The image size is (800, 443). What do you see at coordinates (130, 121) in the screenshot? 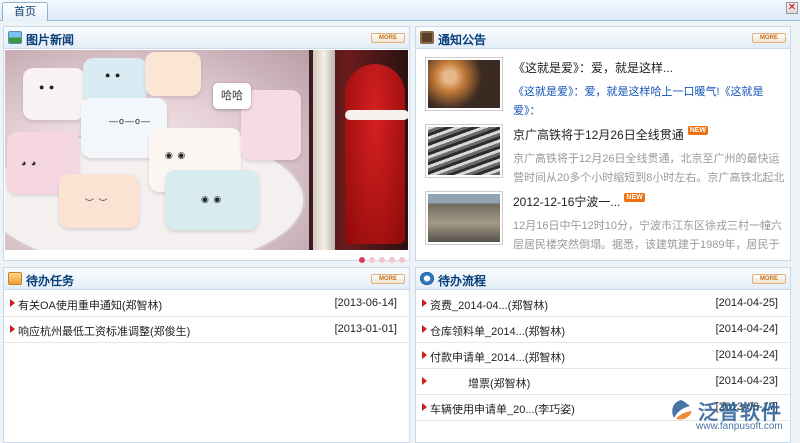
I see `face-doodle: —o—o—` at bounding box center [130, 121].